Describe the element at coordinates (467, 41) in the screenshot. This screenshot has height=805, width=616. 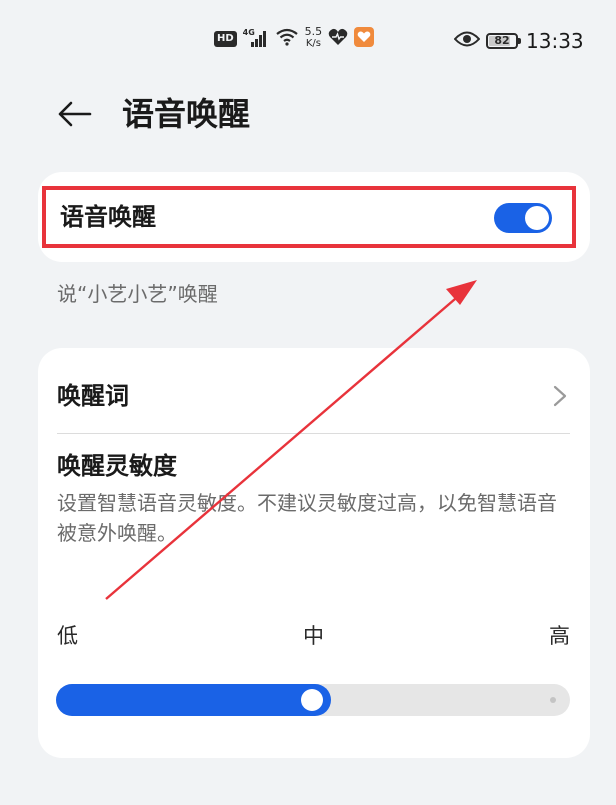
I see `eye-comfort-icon` at that location.